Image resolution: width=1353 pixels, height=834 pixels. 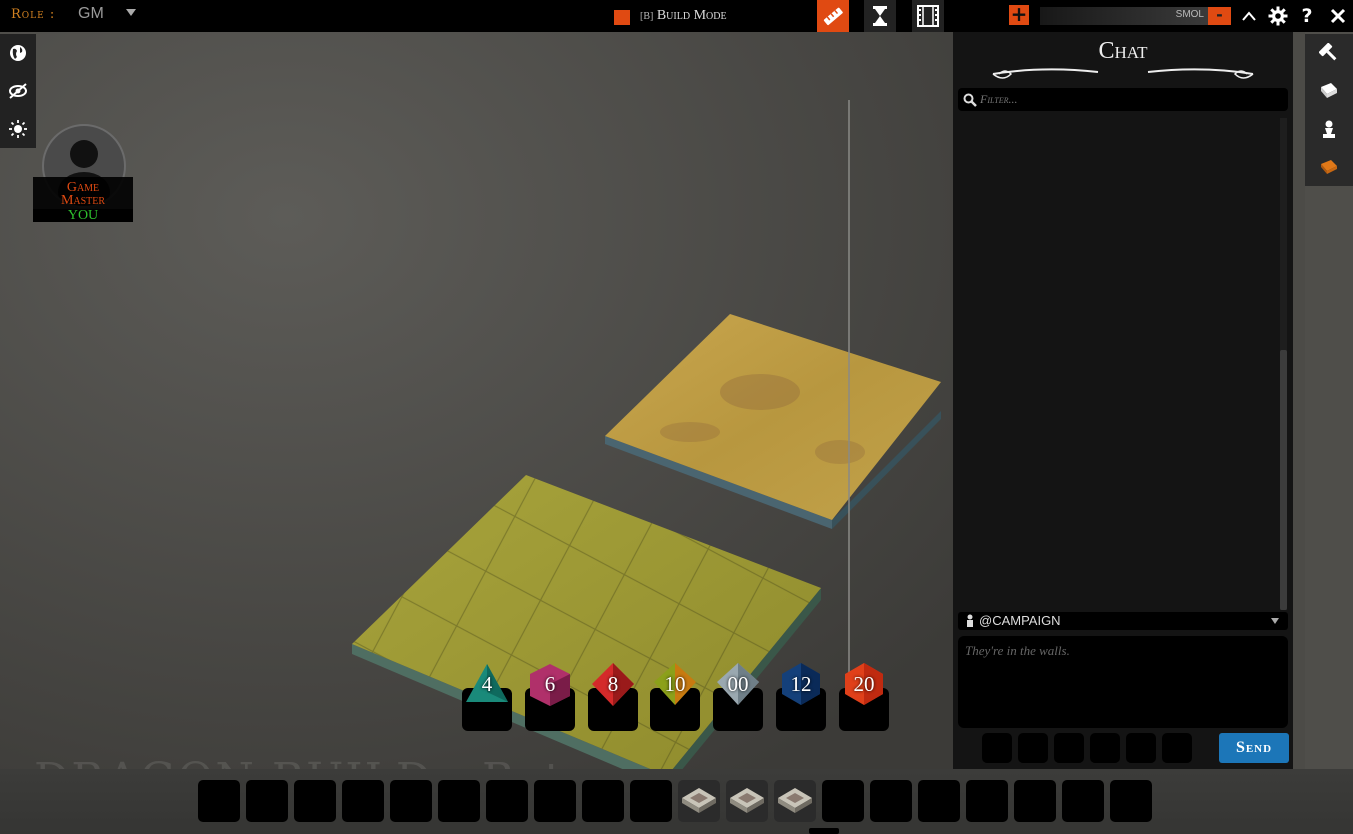 I want to click on journal-button, so click(x=1329, y=167).